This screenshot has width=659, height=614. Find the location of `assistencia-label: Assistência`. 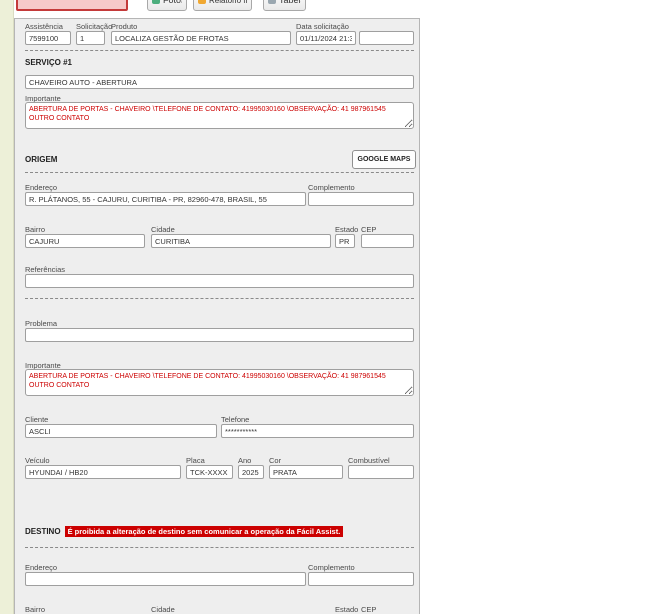

assistencia-label: Assistência is located at coordinates (44, 26).